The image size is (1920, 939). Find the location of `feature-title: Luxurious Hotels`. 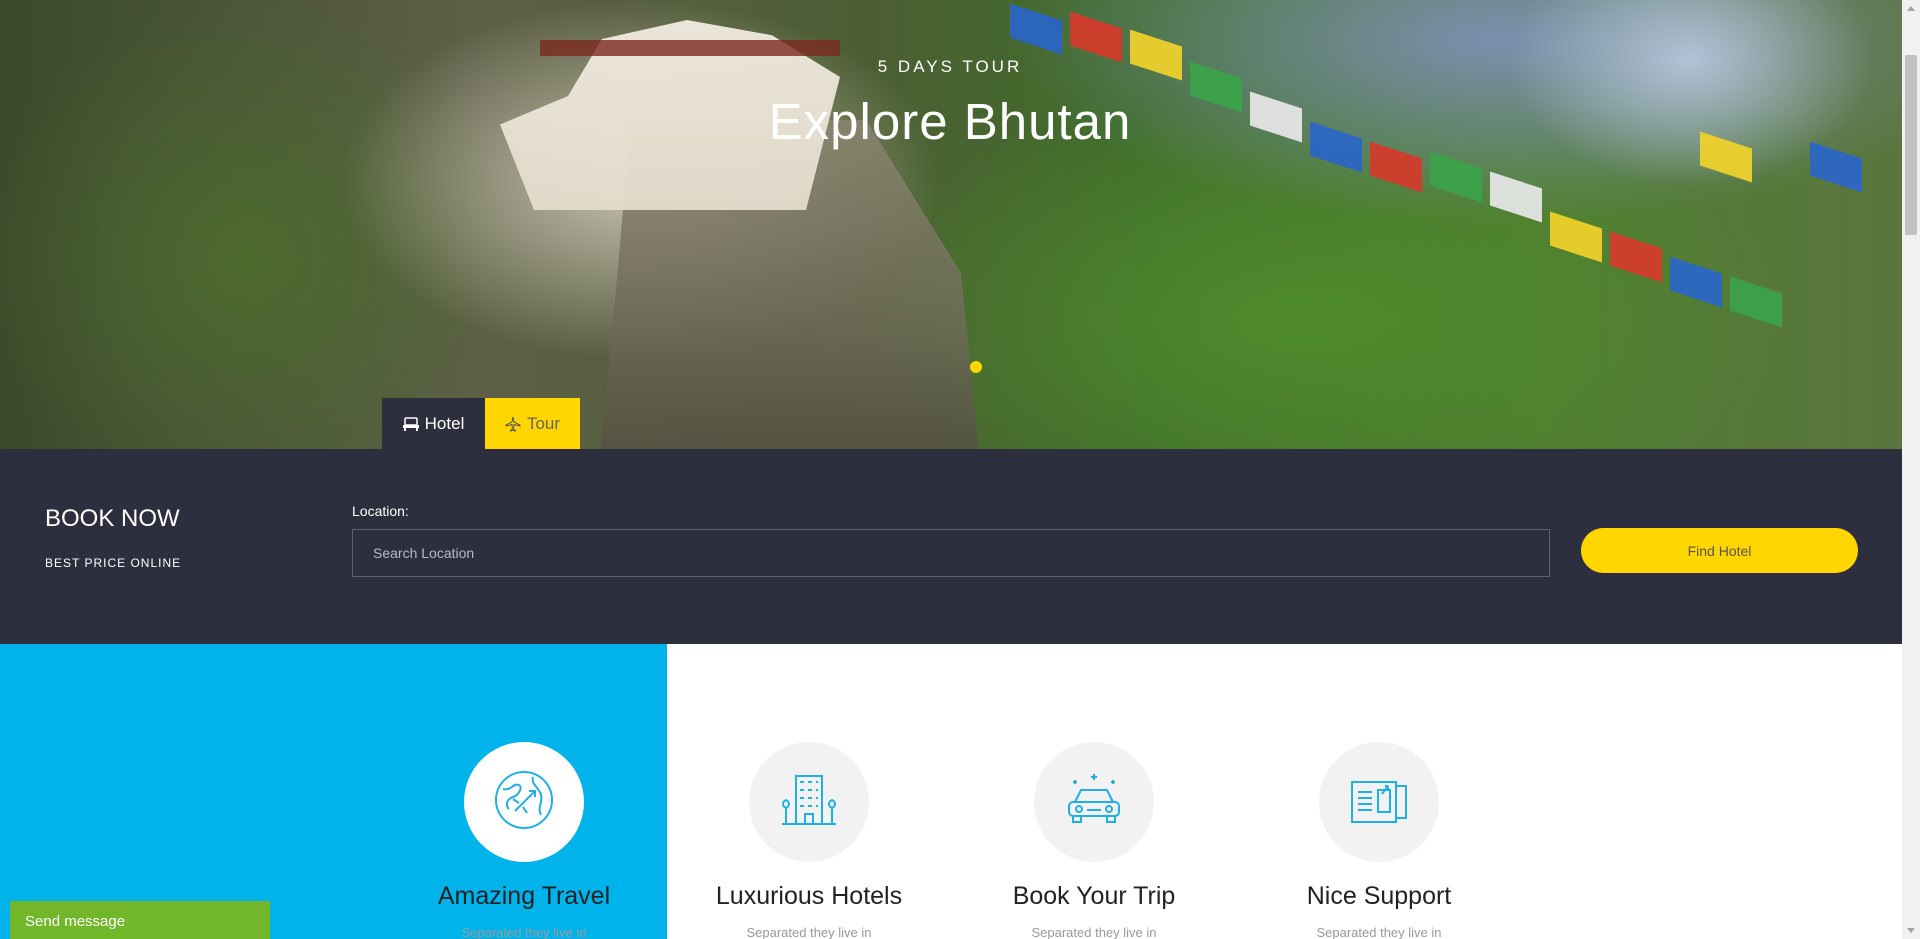

feature-title: Luxurious Hotels is located at coordinates (809, 896).